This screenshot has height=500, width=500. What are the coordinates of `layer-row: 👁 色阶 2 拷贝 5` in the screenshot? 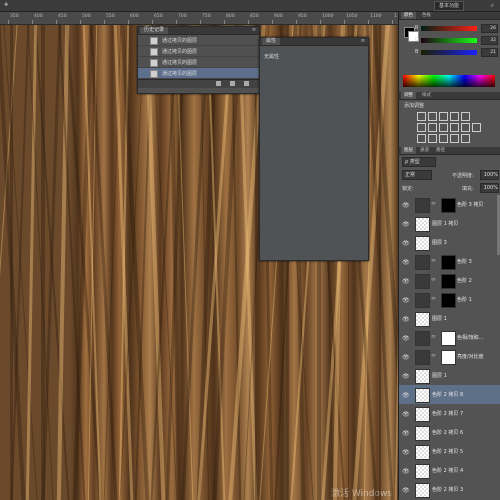 It's located at (449, 452).